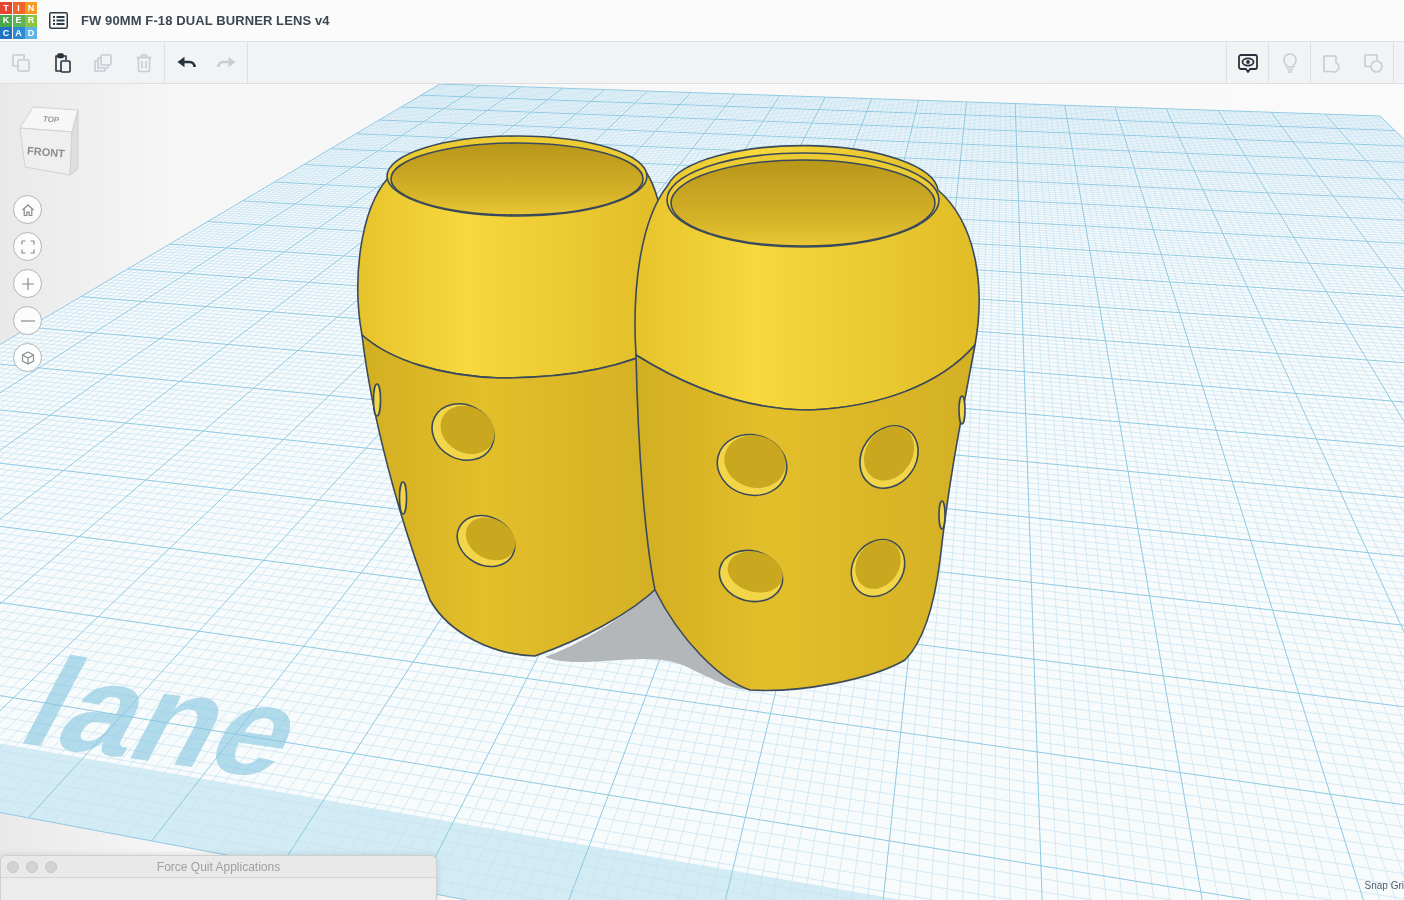 The width and height of the screenshot is (1404, 900). I want to click on workplane-label: lane, so click(165, 717).